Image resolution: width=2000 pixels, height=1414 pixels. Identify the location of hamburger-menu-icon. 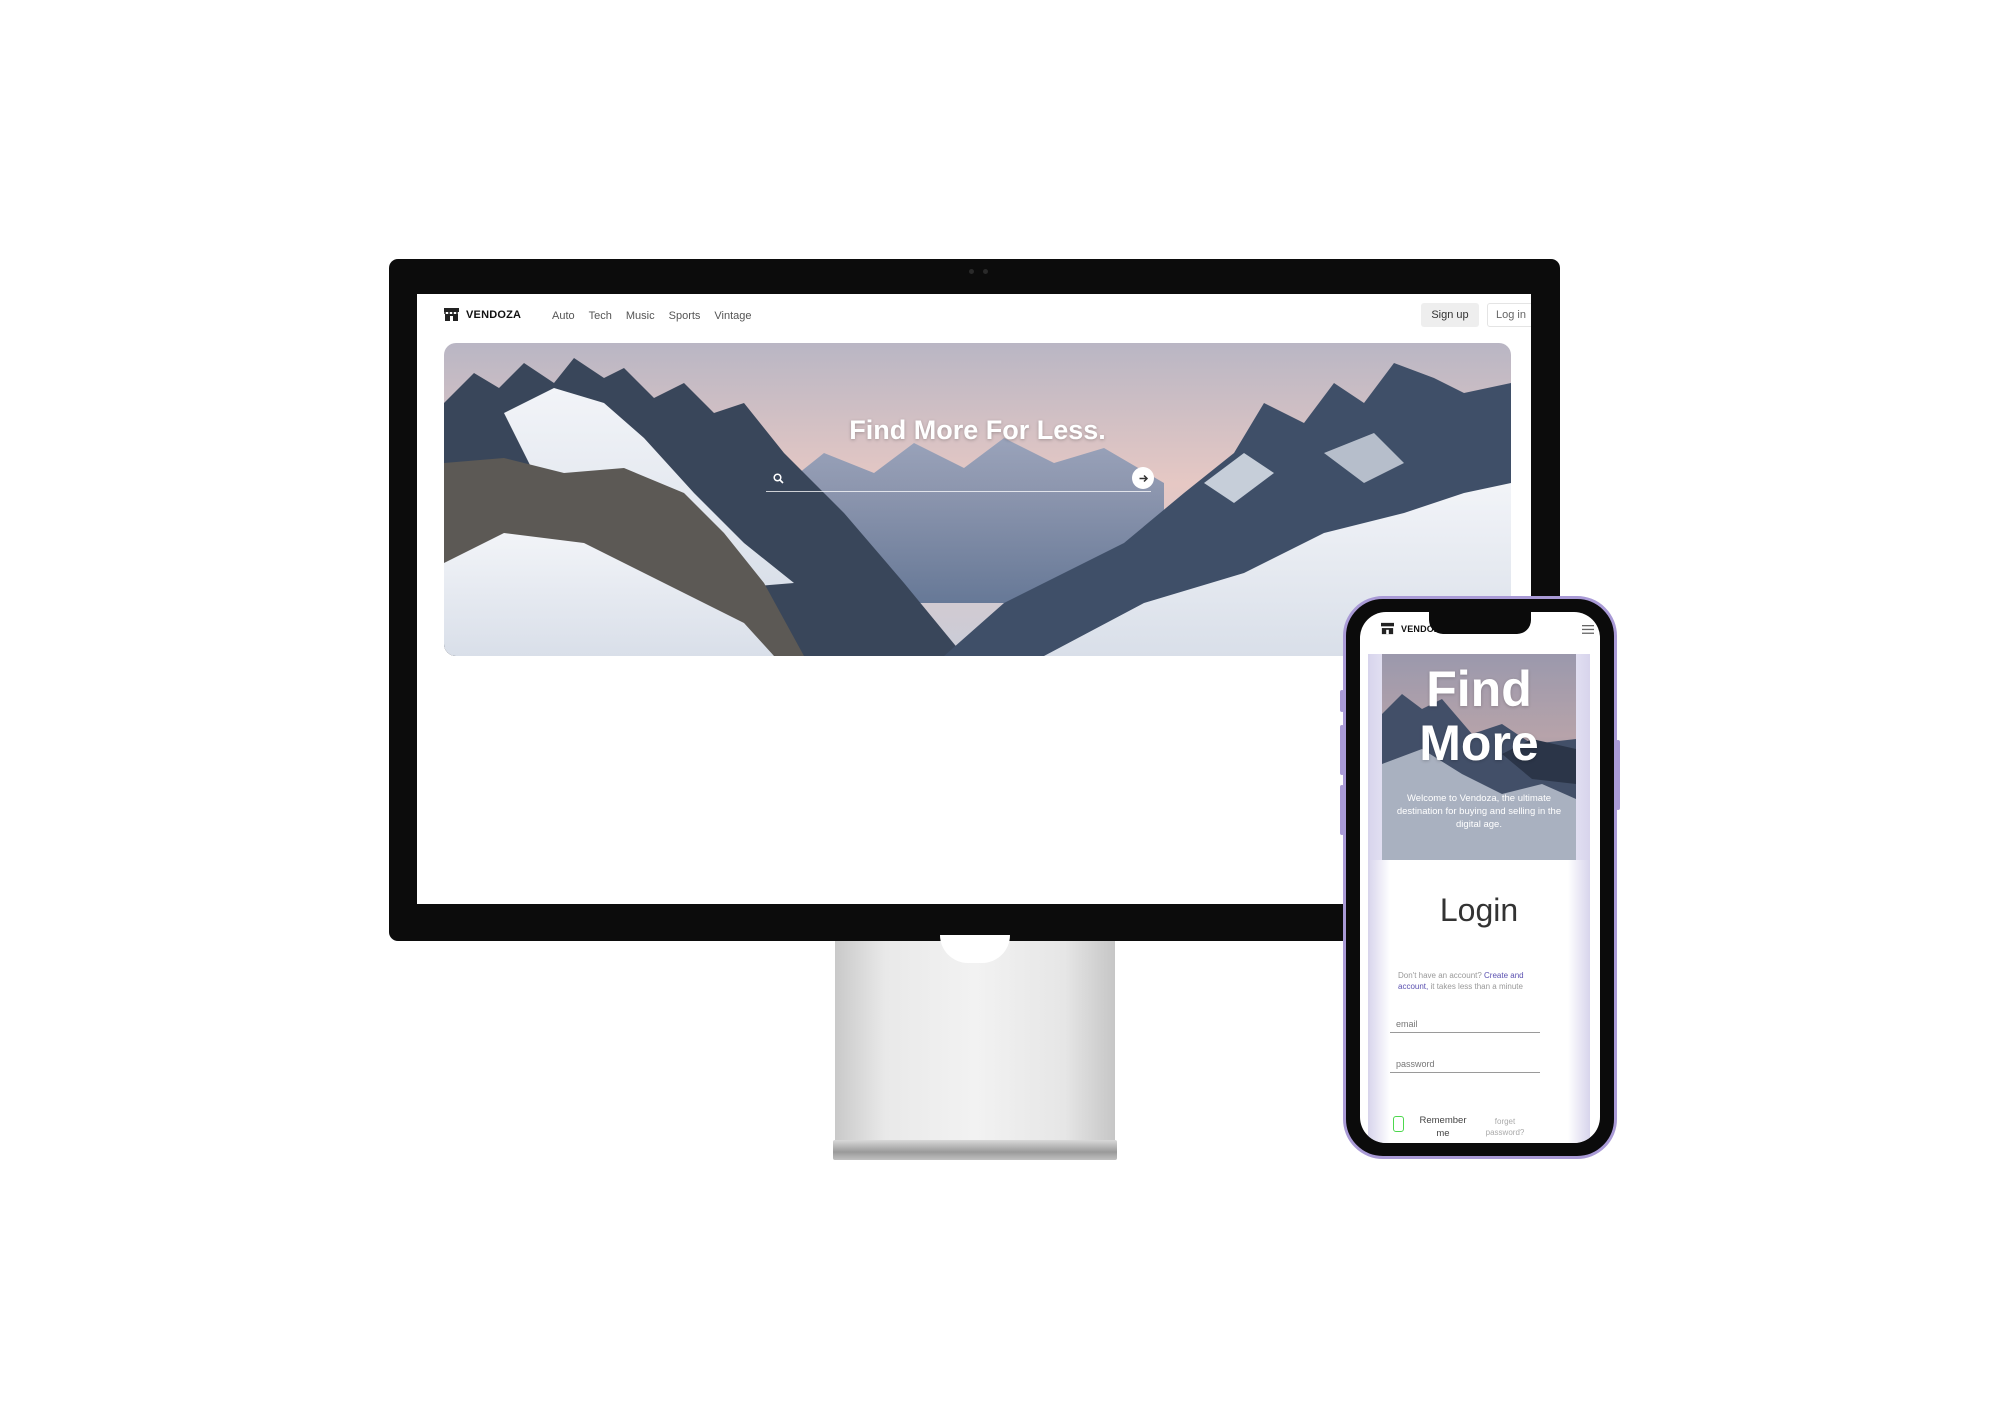
(1588, 630).